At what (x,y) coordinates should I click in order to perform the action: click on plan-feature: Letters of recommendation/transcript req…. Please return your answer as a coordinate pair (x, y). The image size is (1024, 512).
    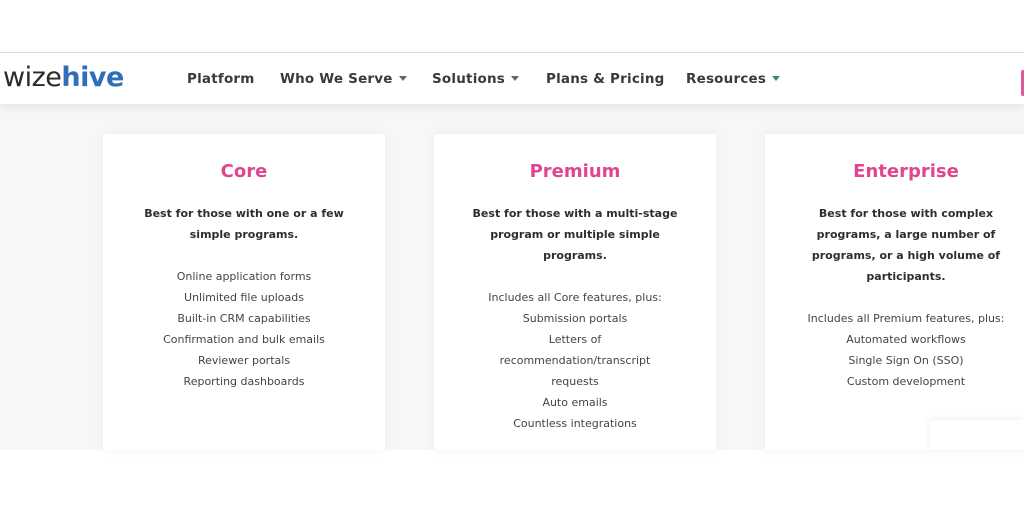
    Looking at the image, I should click on (575, 360).